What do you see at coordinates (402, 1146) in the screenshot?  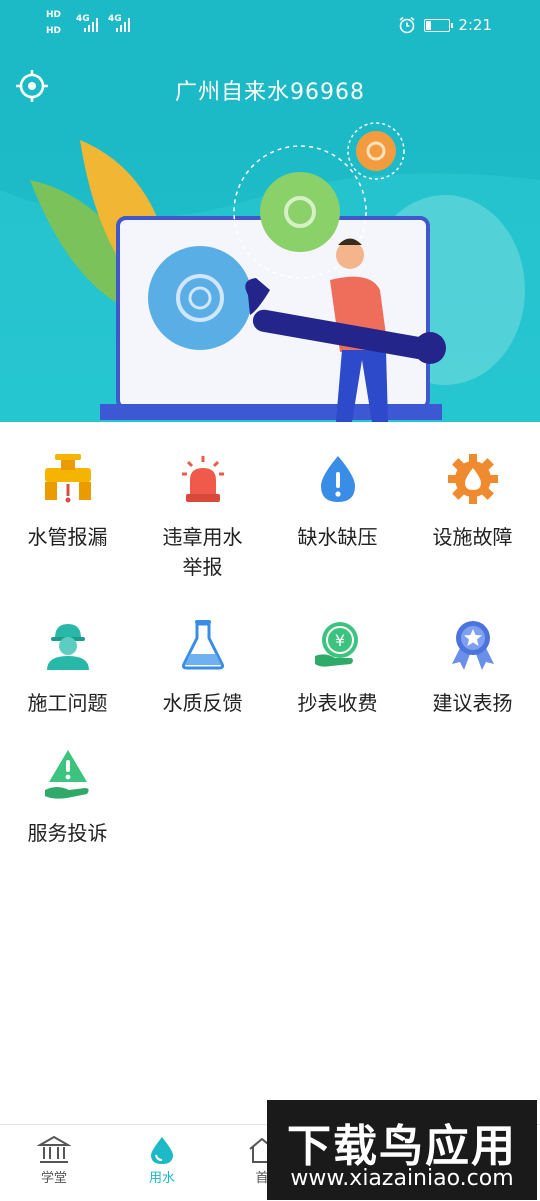 I see `watermark-title: 下载鸟应用` at bounding box center [402, 1146].